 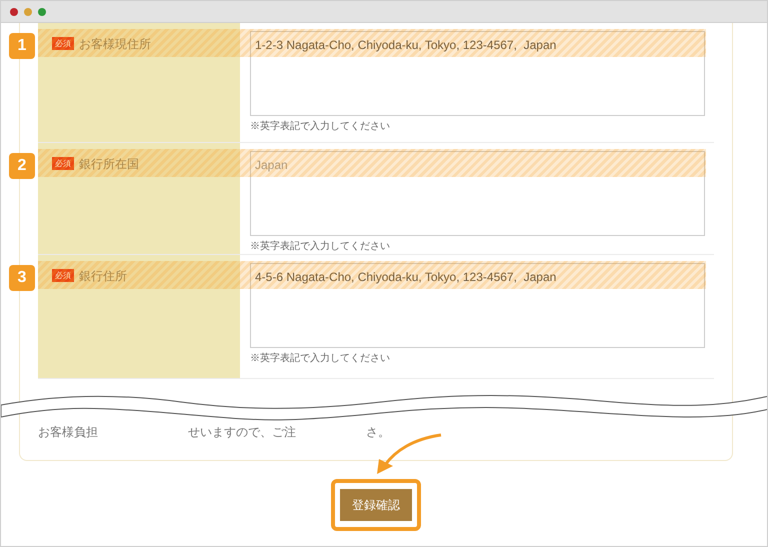 What do you see at coordinates (477, 73) in the screenshot?
I see `address-field: 1-2-3 Nagata-Cho, Chiyoda-ku, Tokyo, 123-4567, Japan` at bounding box center [477, 73].